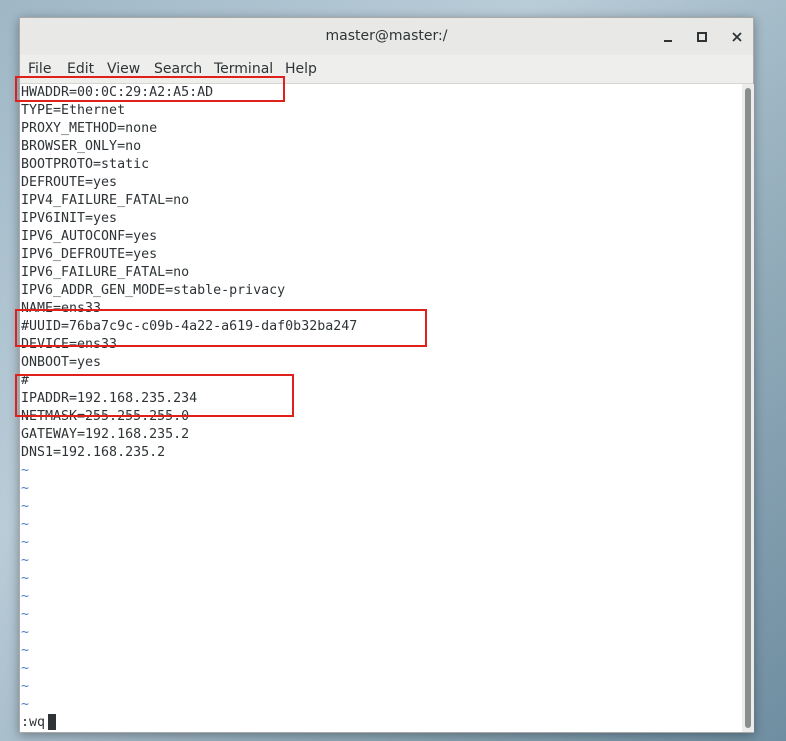  I want to click on highlight-ipaddr, so click(154, 395).